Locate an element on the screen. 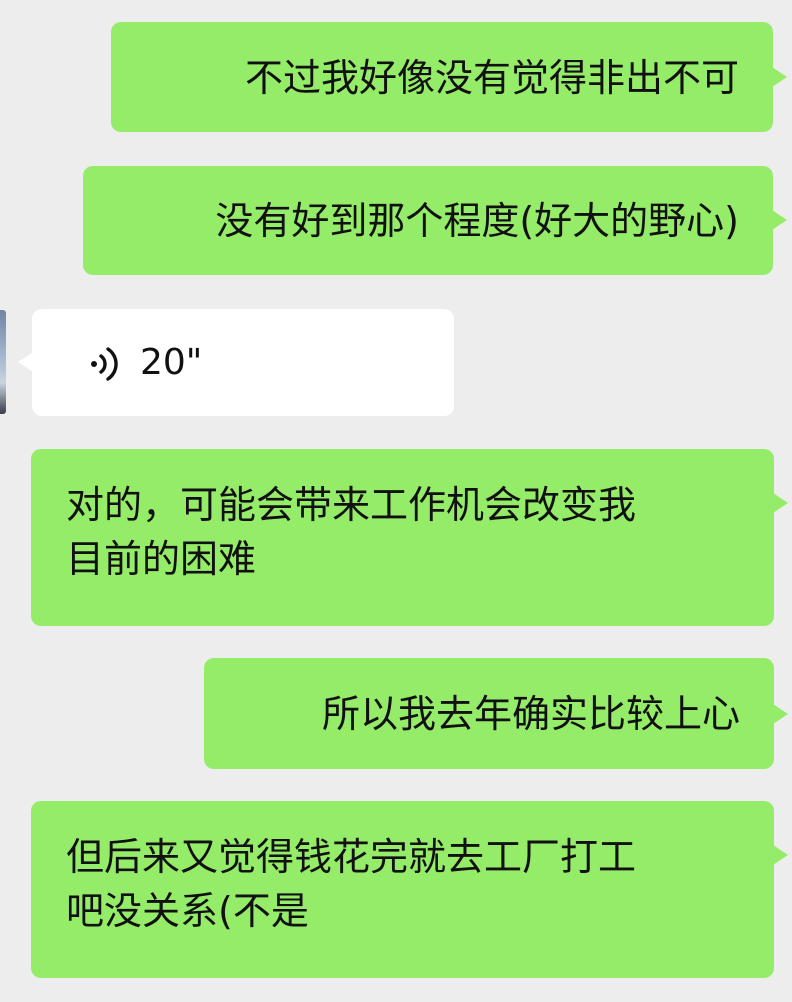  message-text-line: 吧没关系(不是 is located at coordinates (187, 911).